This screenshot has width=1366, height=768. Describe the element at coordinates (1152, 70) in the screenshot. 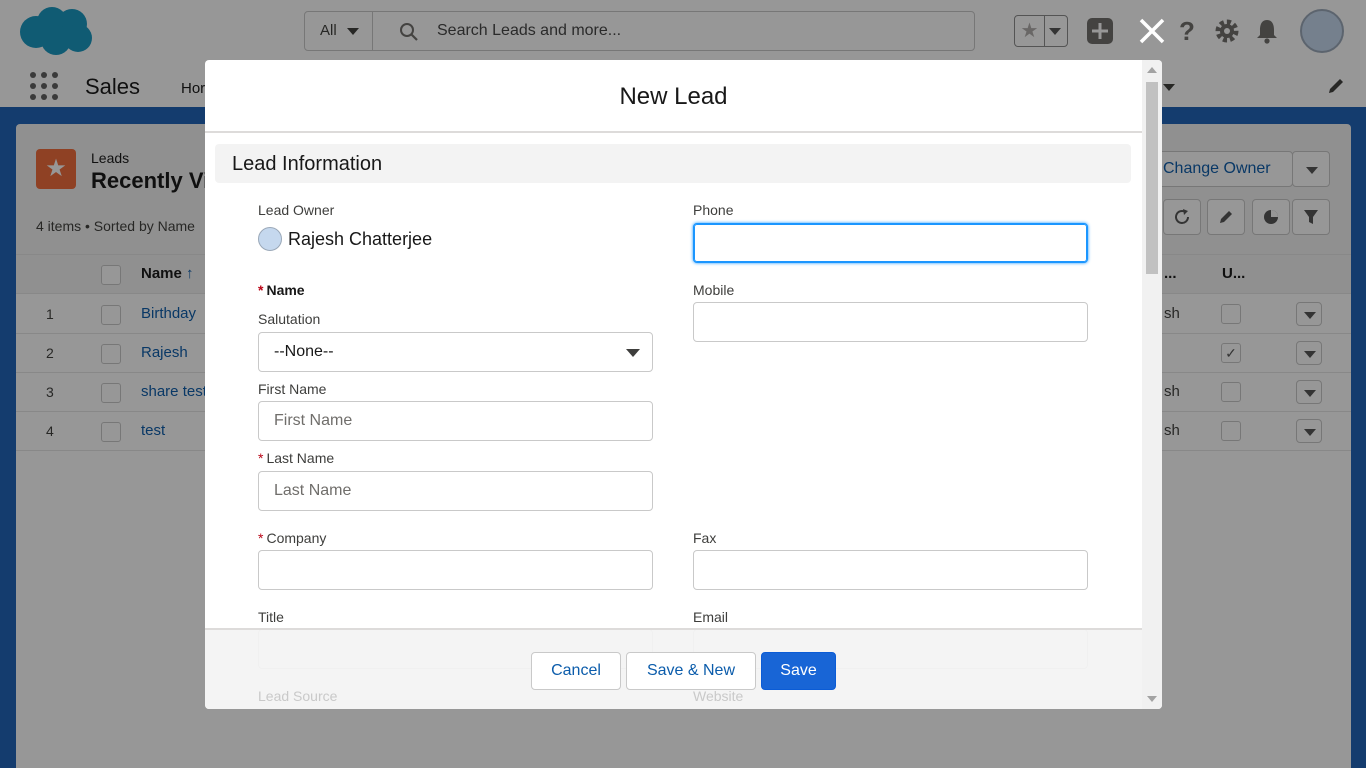

I see `scroll-up-arrow-icon` at that location.